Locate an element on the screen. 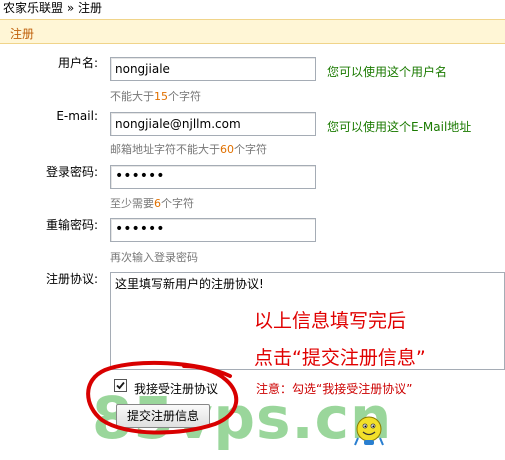 The height and width of the screenshot is (460, 505). section-header: 注册 is located at coordinates (252, 31).